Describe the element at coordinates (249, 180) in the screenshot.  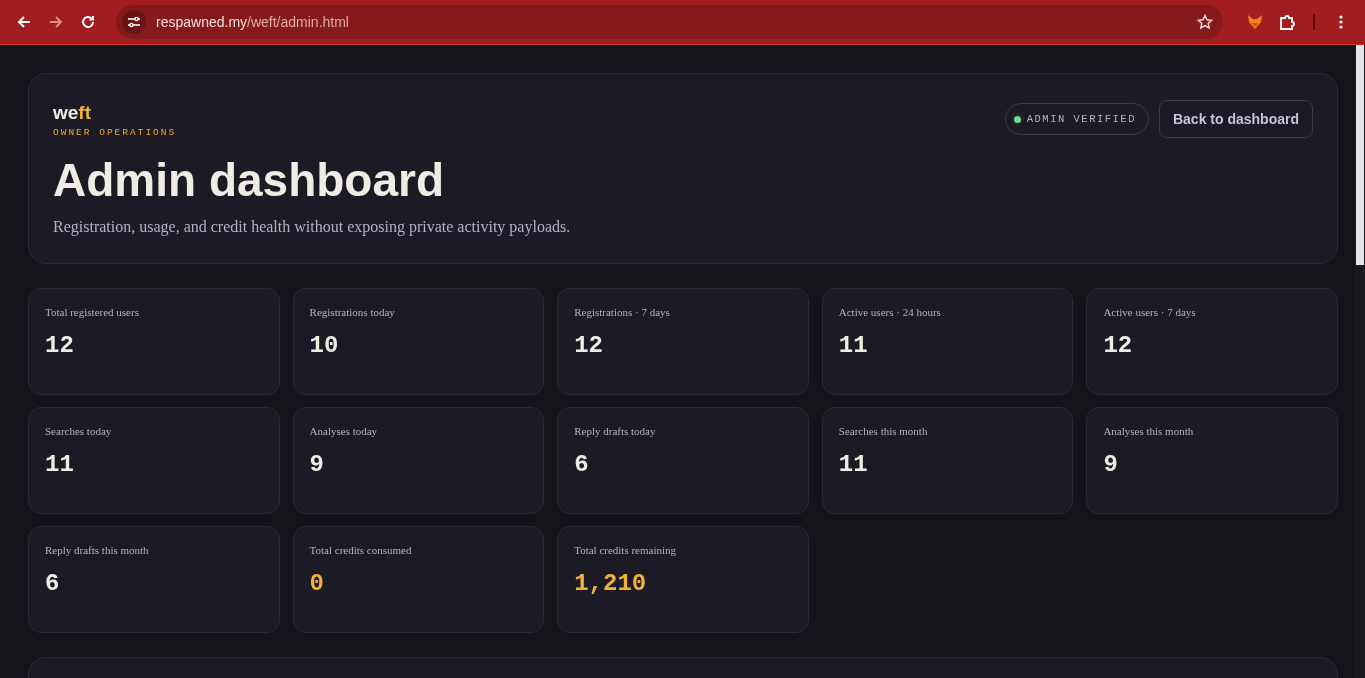
I see `page-title: Admin dashboard` at that location.